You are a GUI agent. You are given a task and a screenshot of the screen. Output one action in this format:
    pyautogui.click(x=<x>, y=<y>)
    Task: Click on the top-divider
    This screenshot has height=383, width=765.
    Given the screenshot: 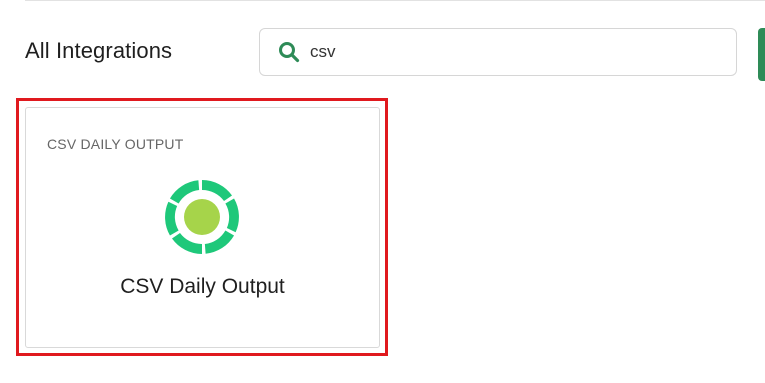 What is the action you would take?
    pyautogui.click(x=395, y=0)
    